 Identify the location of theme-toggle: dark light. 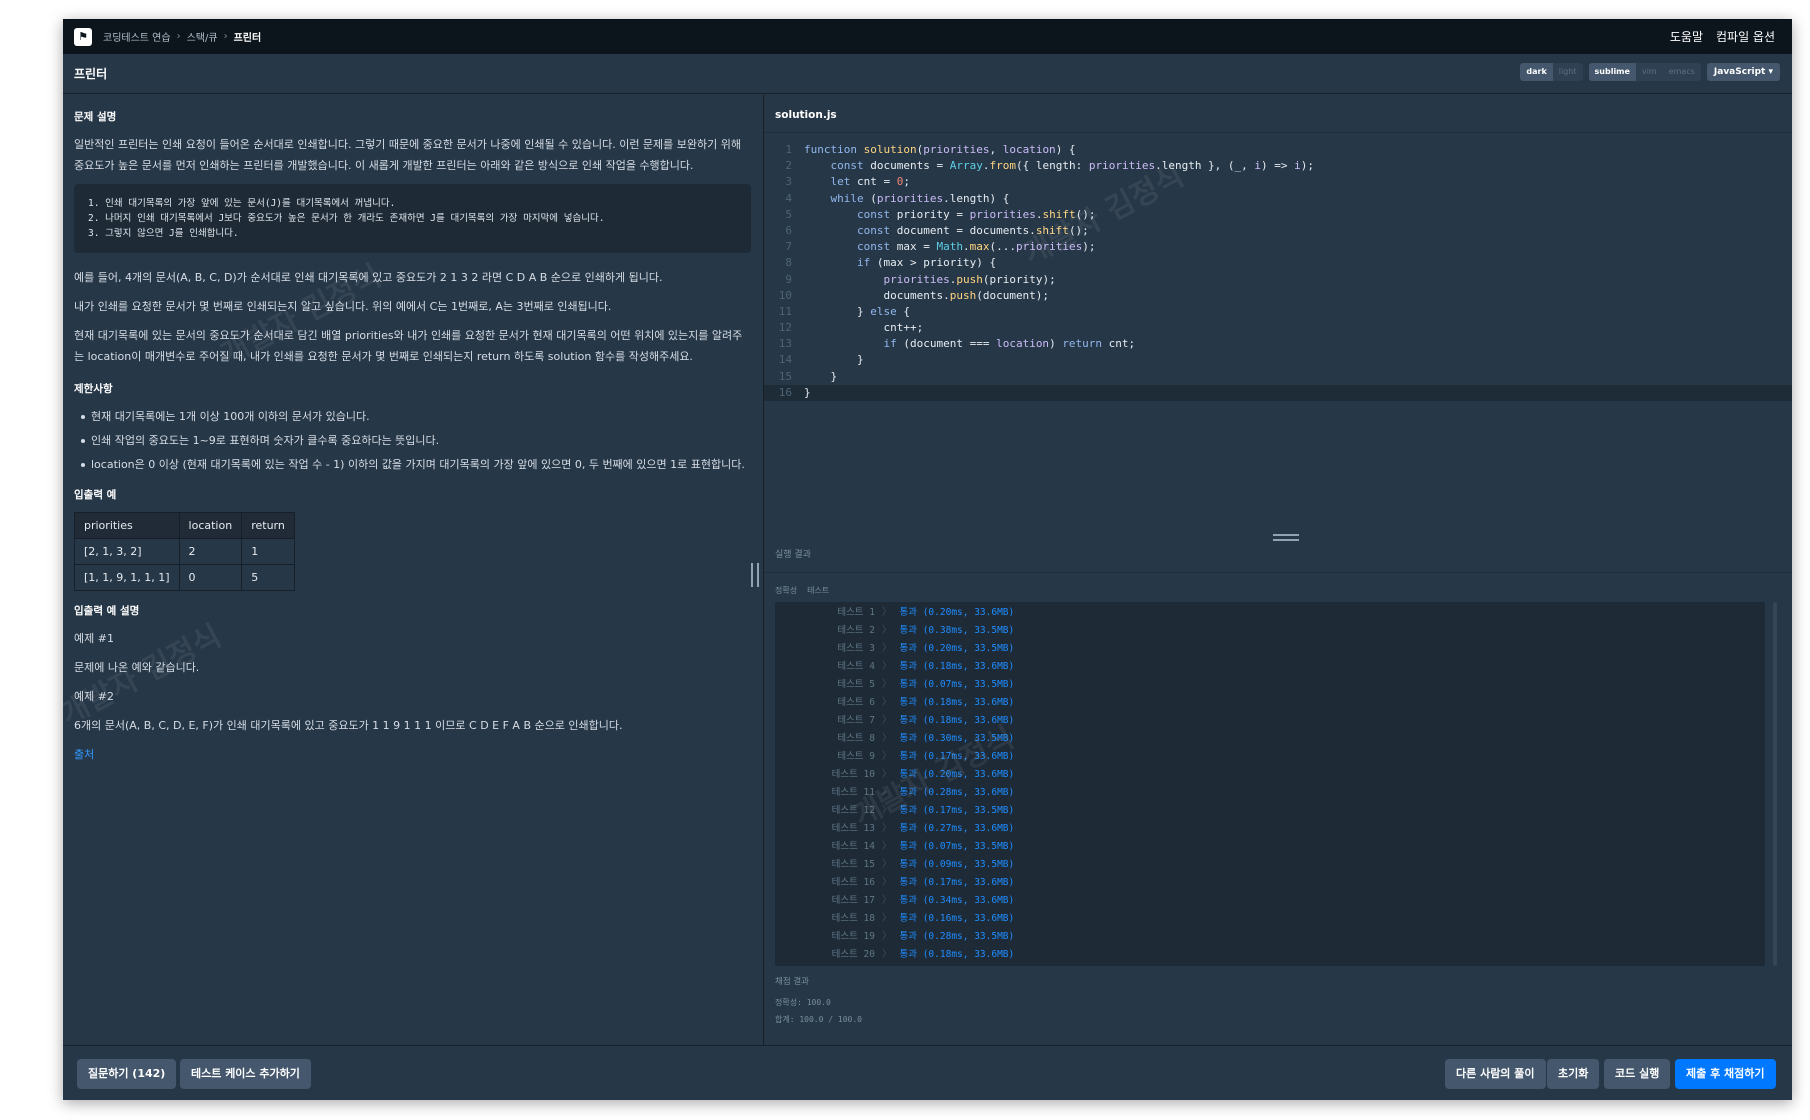
(1551, 72).